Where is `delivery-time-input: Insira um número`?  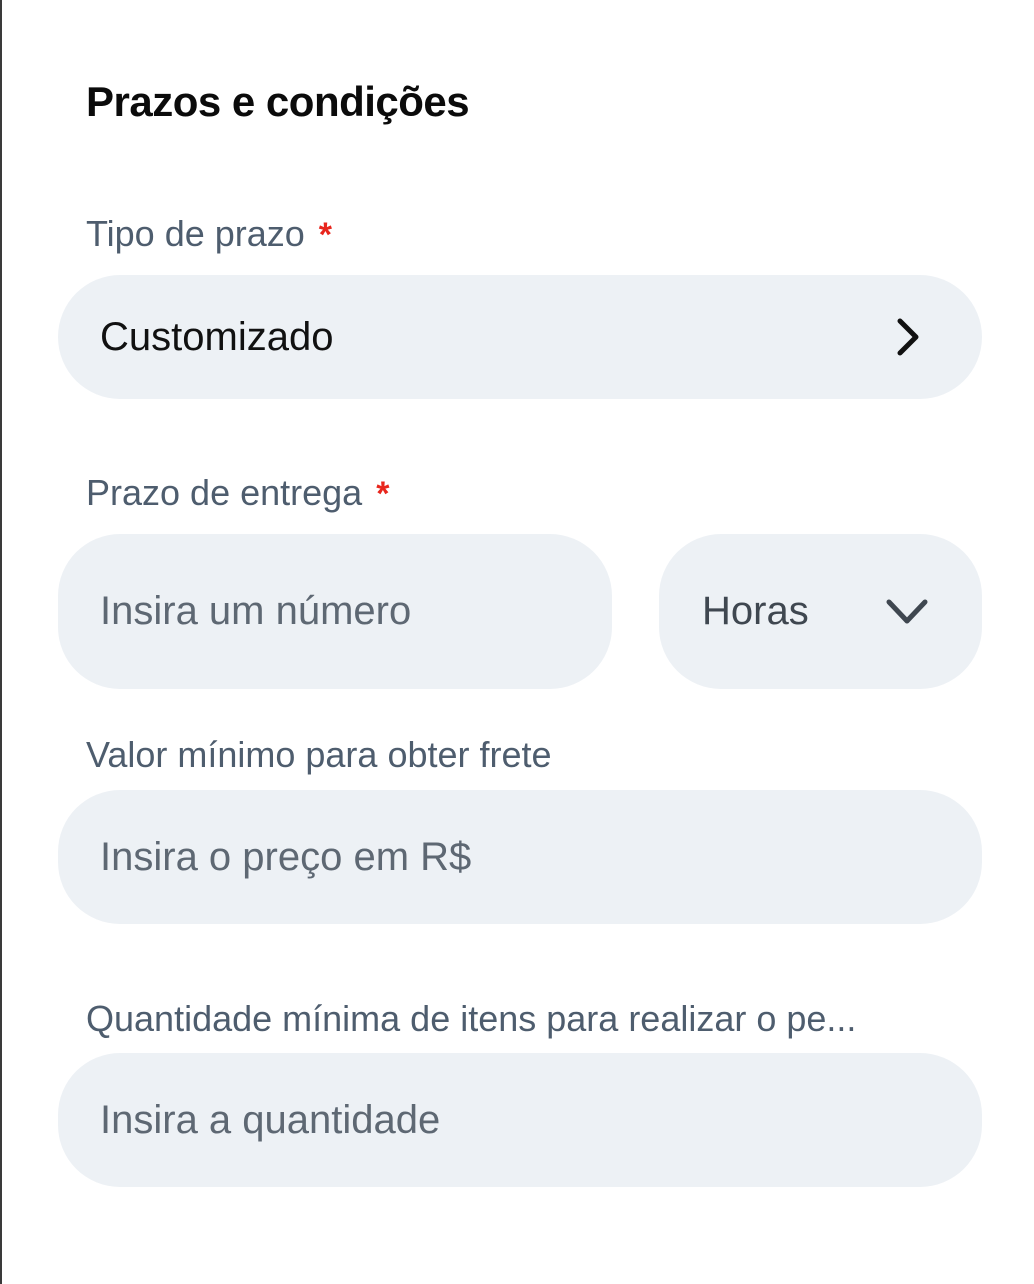
delivery-time-input: Insira um número is located at coordinates (335, 611).